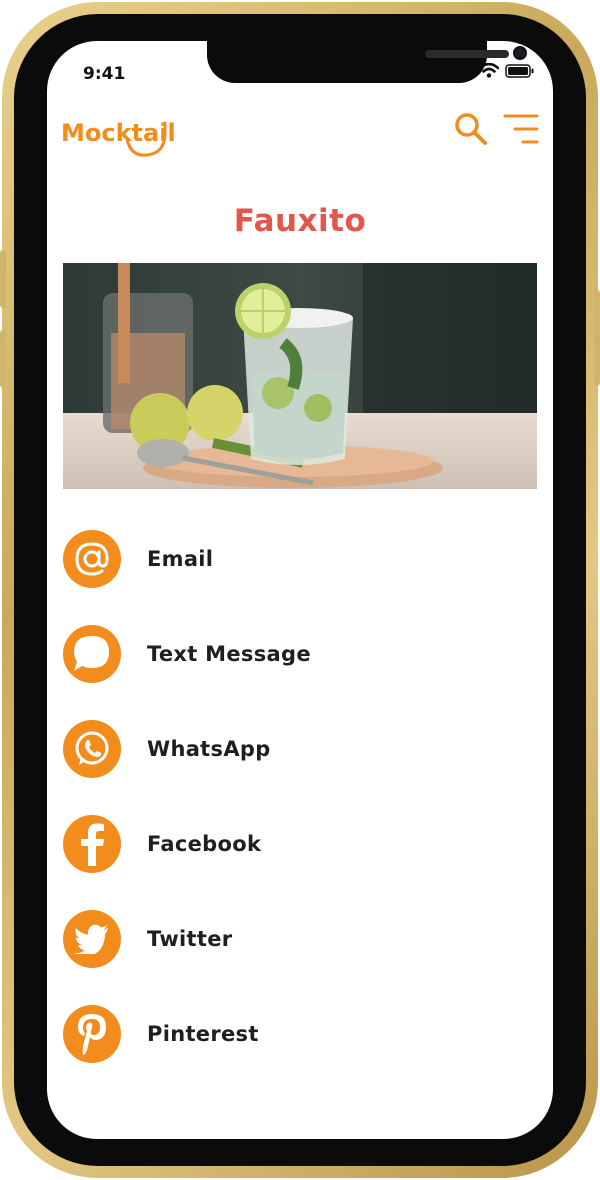  I want to click on whatsapp-icon, so click(92, 749).